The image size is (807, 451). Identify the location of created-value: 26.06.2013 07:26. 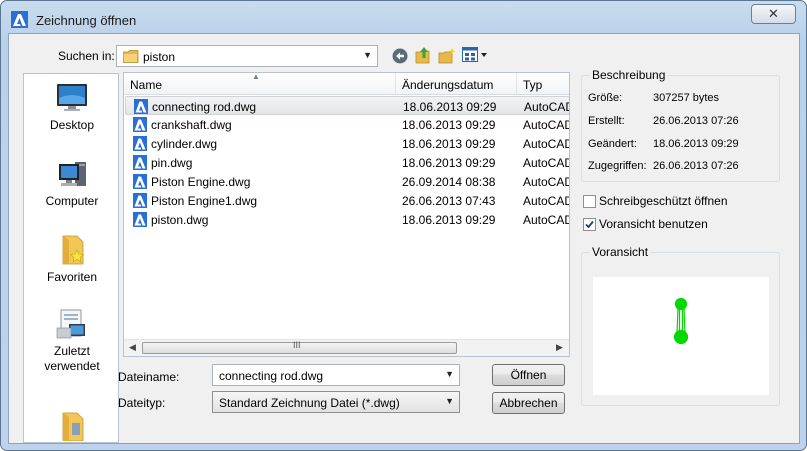
(696, 121).